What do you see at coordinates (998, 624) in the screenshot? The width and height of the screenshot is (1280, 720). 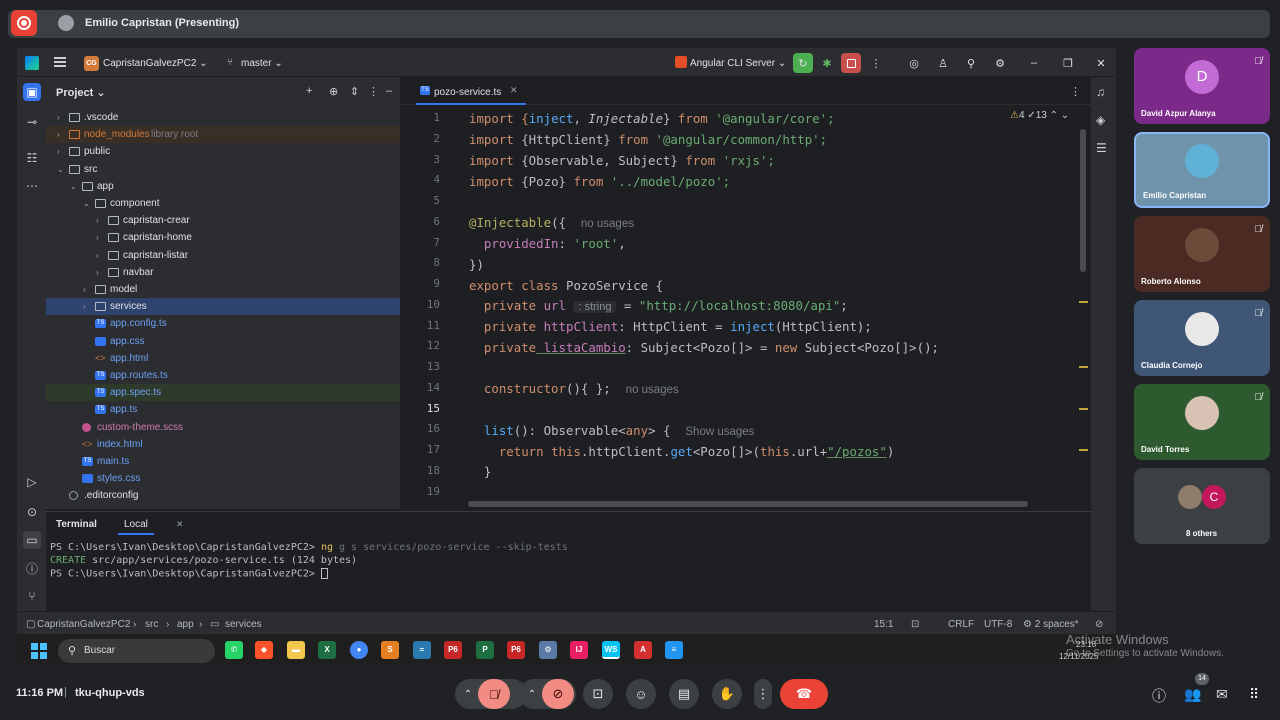 I see `file-encoding: UTF-8` at bounding box center [998, 624].